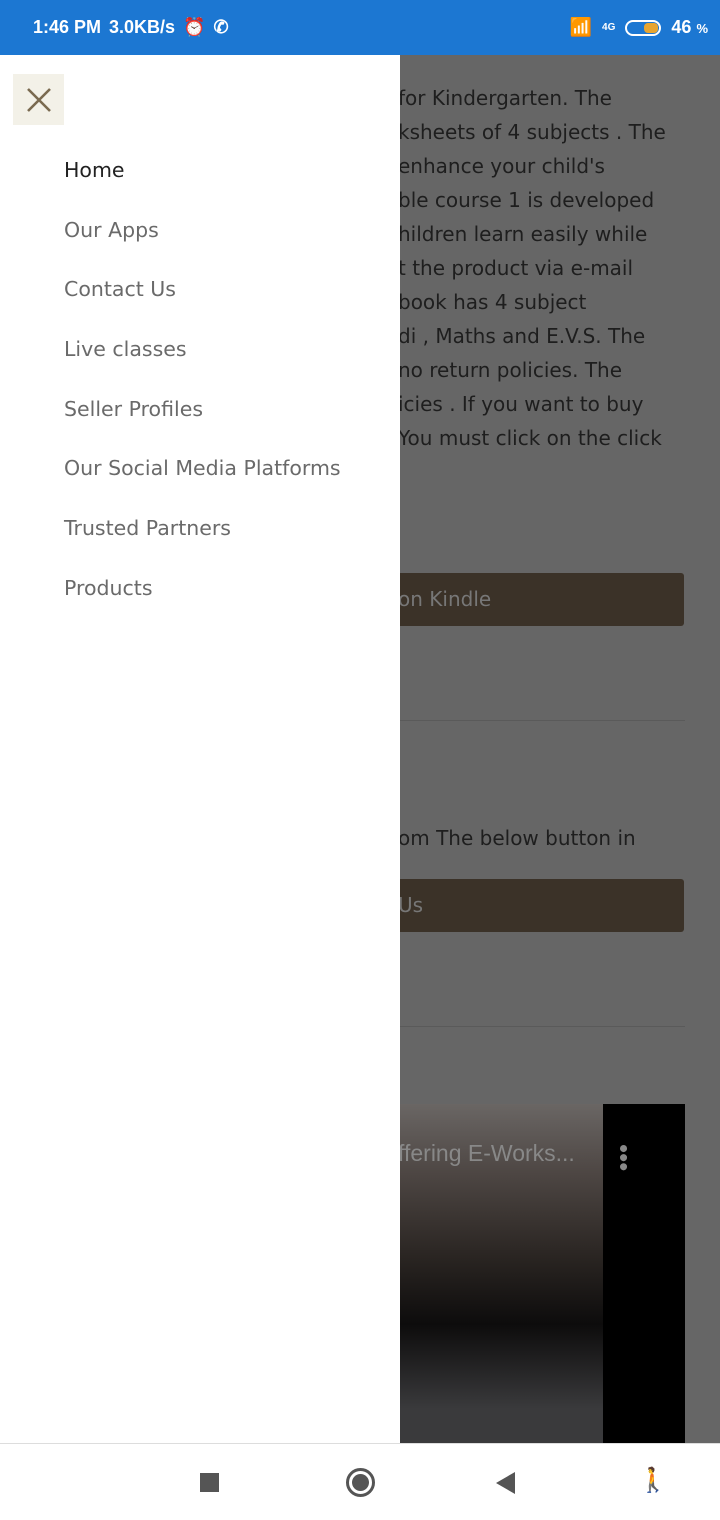 This screenshot has width=720, height=1520. Describe the element at coordinates (517, 838) in the screenshot. I see `background-text: om The below button in` at that location.